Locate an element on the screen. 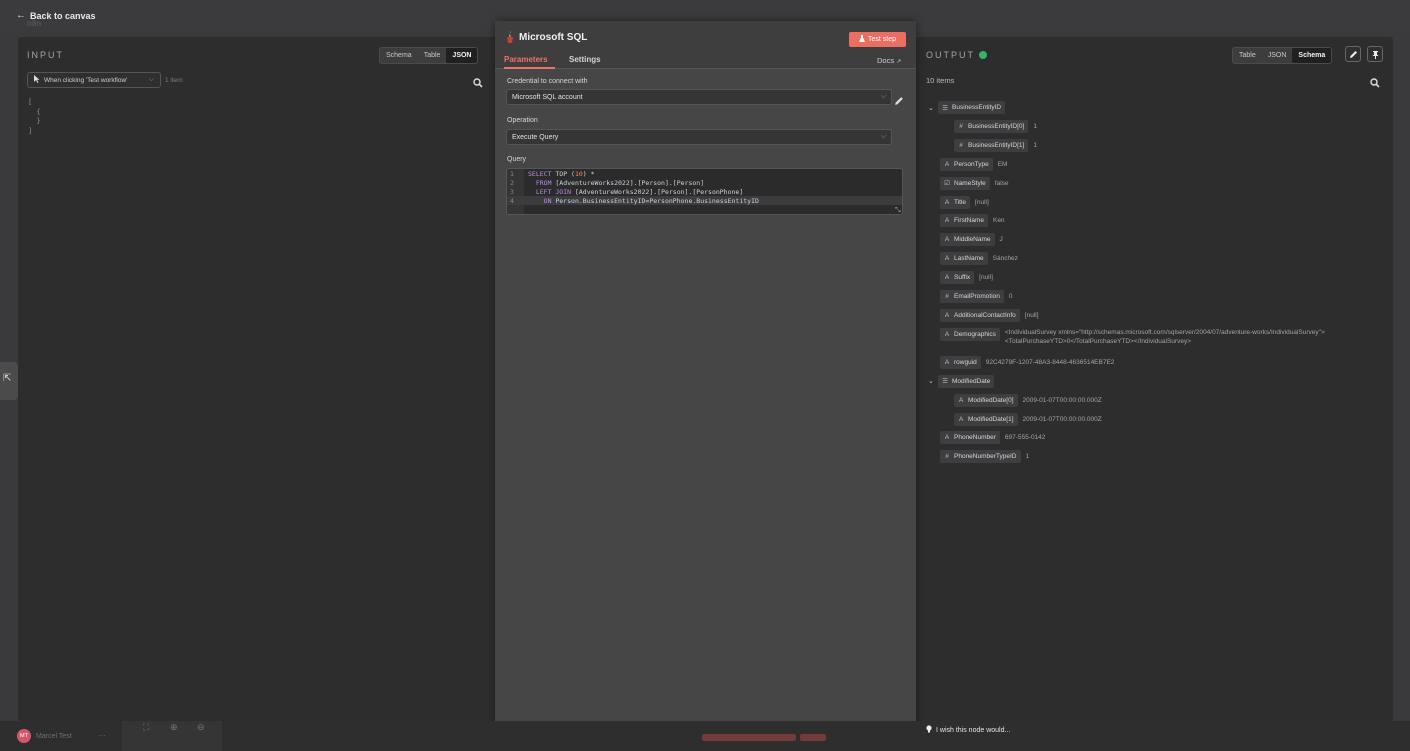  schema-field-pill: ☰ ModifiedDate is located at coordinates (966, 381).